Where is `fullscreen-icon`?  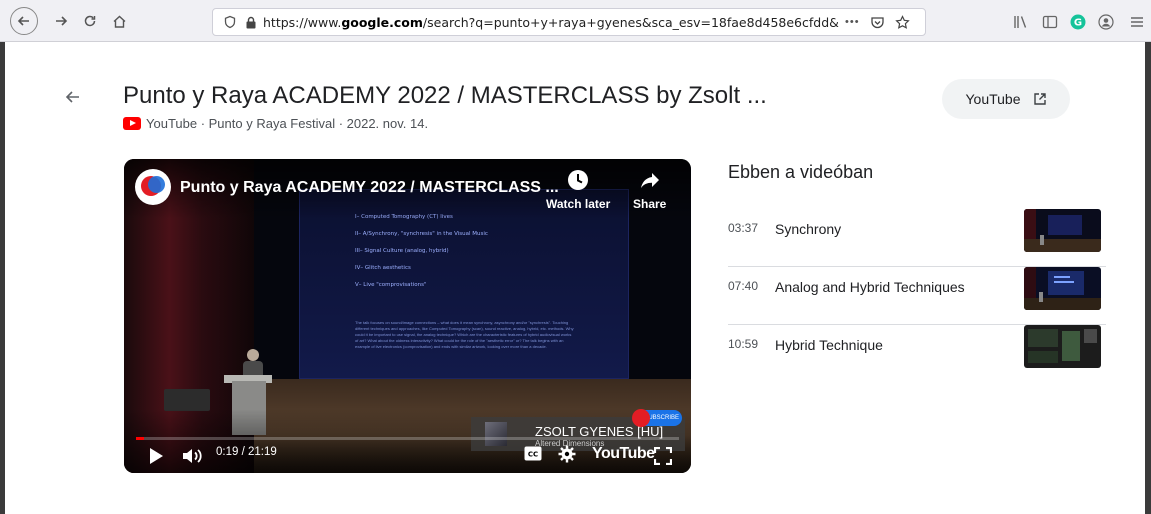 fullscreen-icon is located at coordinates (663, 456).